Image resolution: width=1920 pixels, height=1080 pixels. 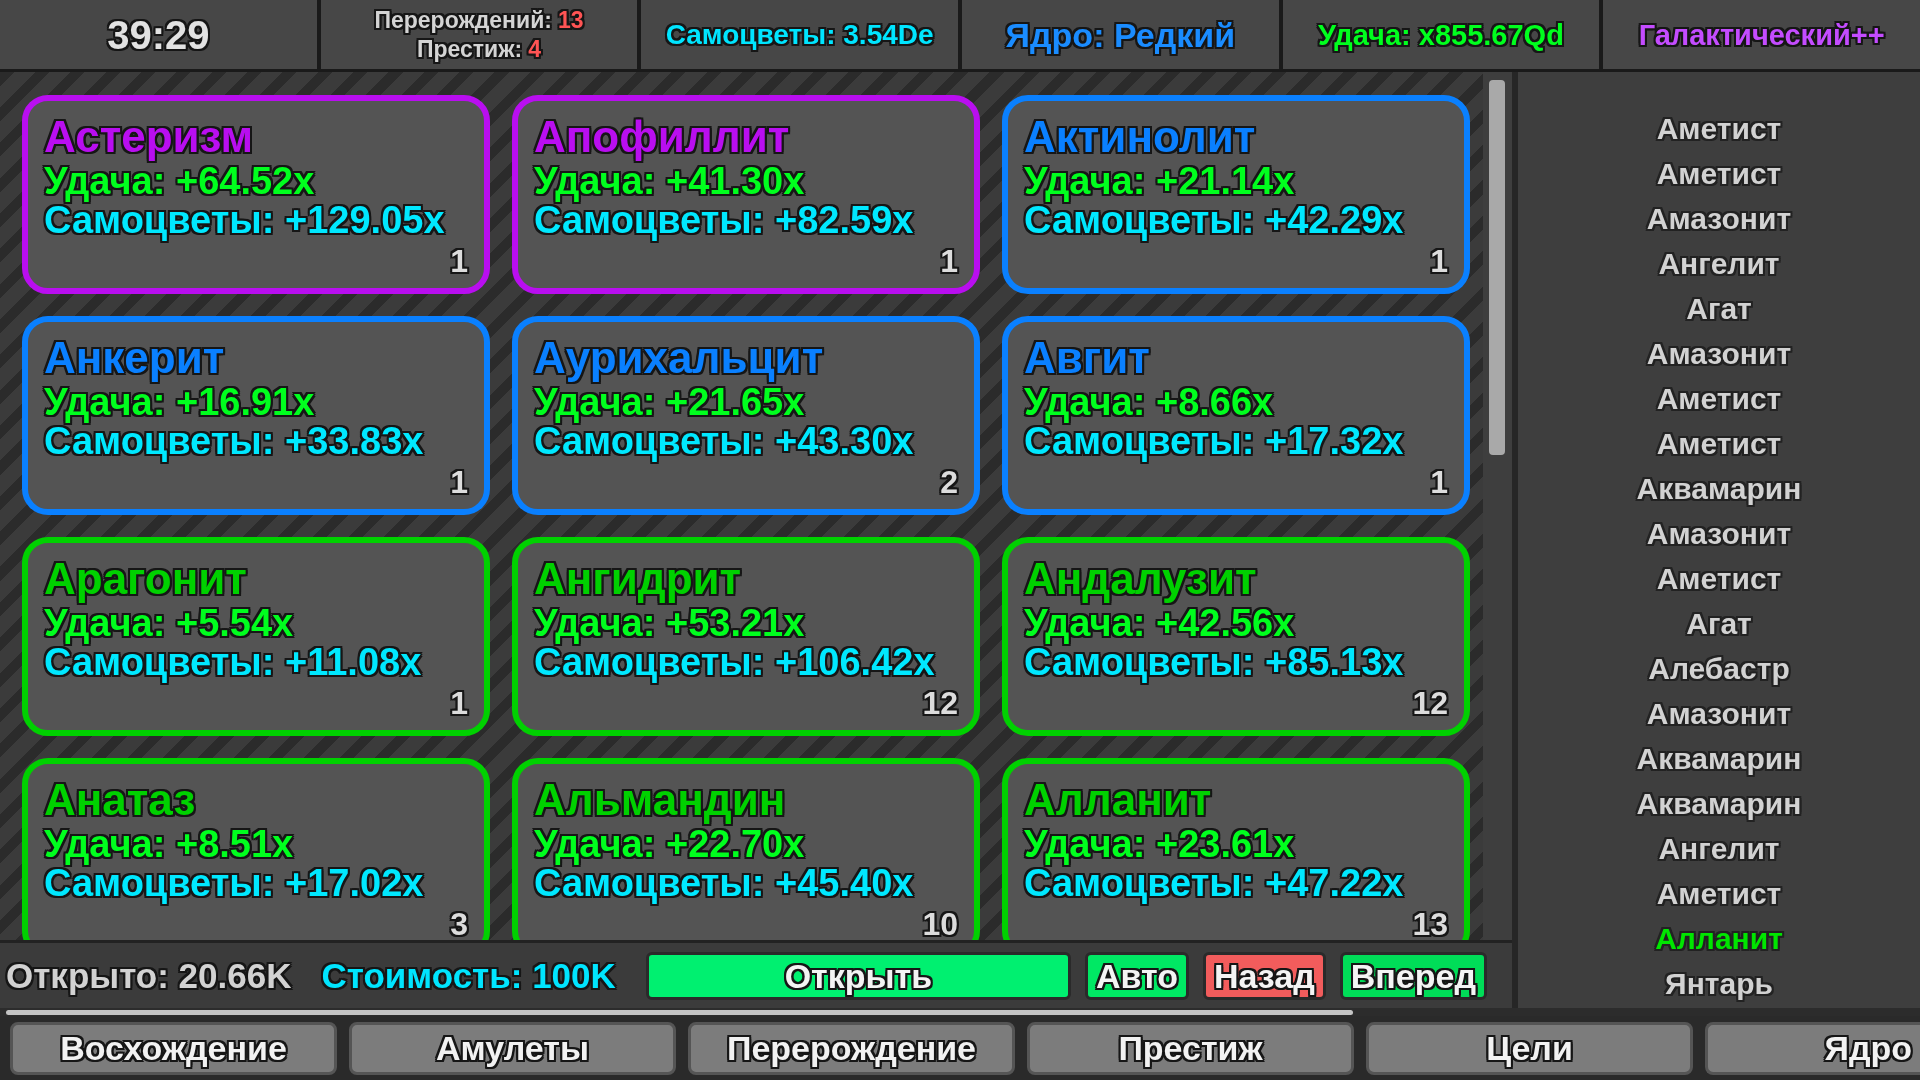 What do you see at coordinates (669, 181) in the screenshot?
I see `luck-bonus: Удача: +41.30x` at bounding box center [669, 181].